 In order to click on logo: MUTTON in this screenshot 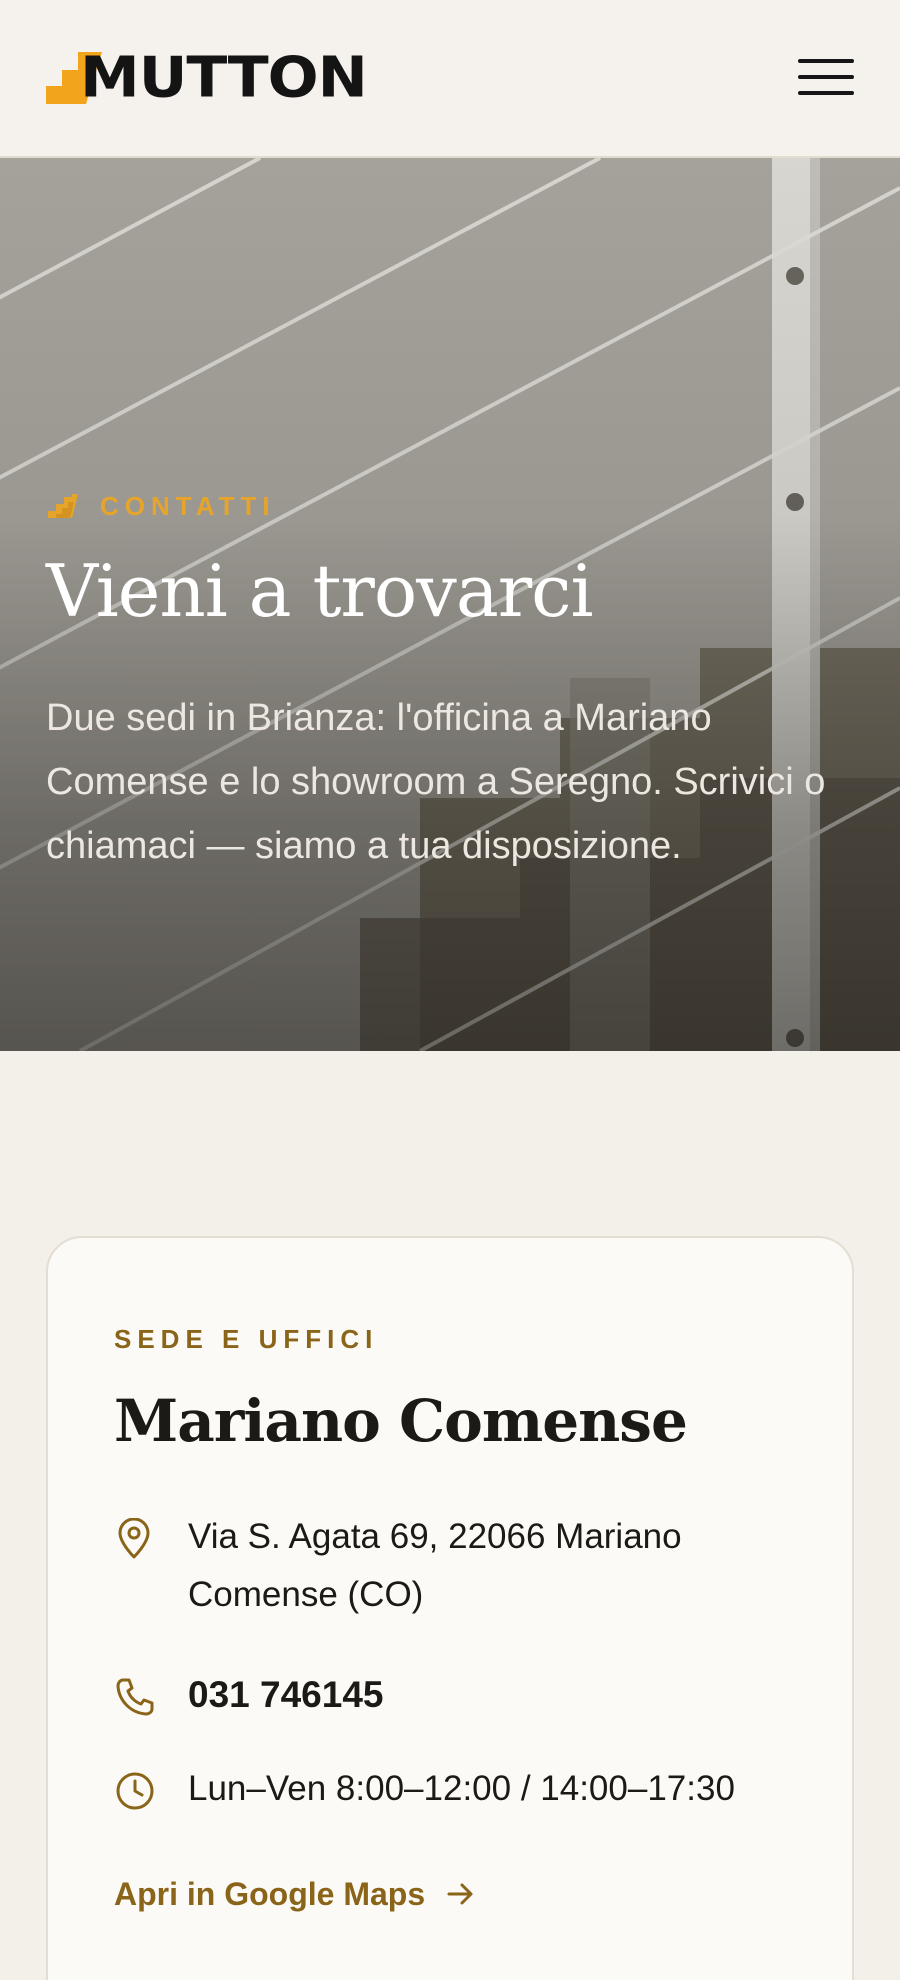, I will do `click(207, 78)`.